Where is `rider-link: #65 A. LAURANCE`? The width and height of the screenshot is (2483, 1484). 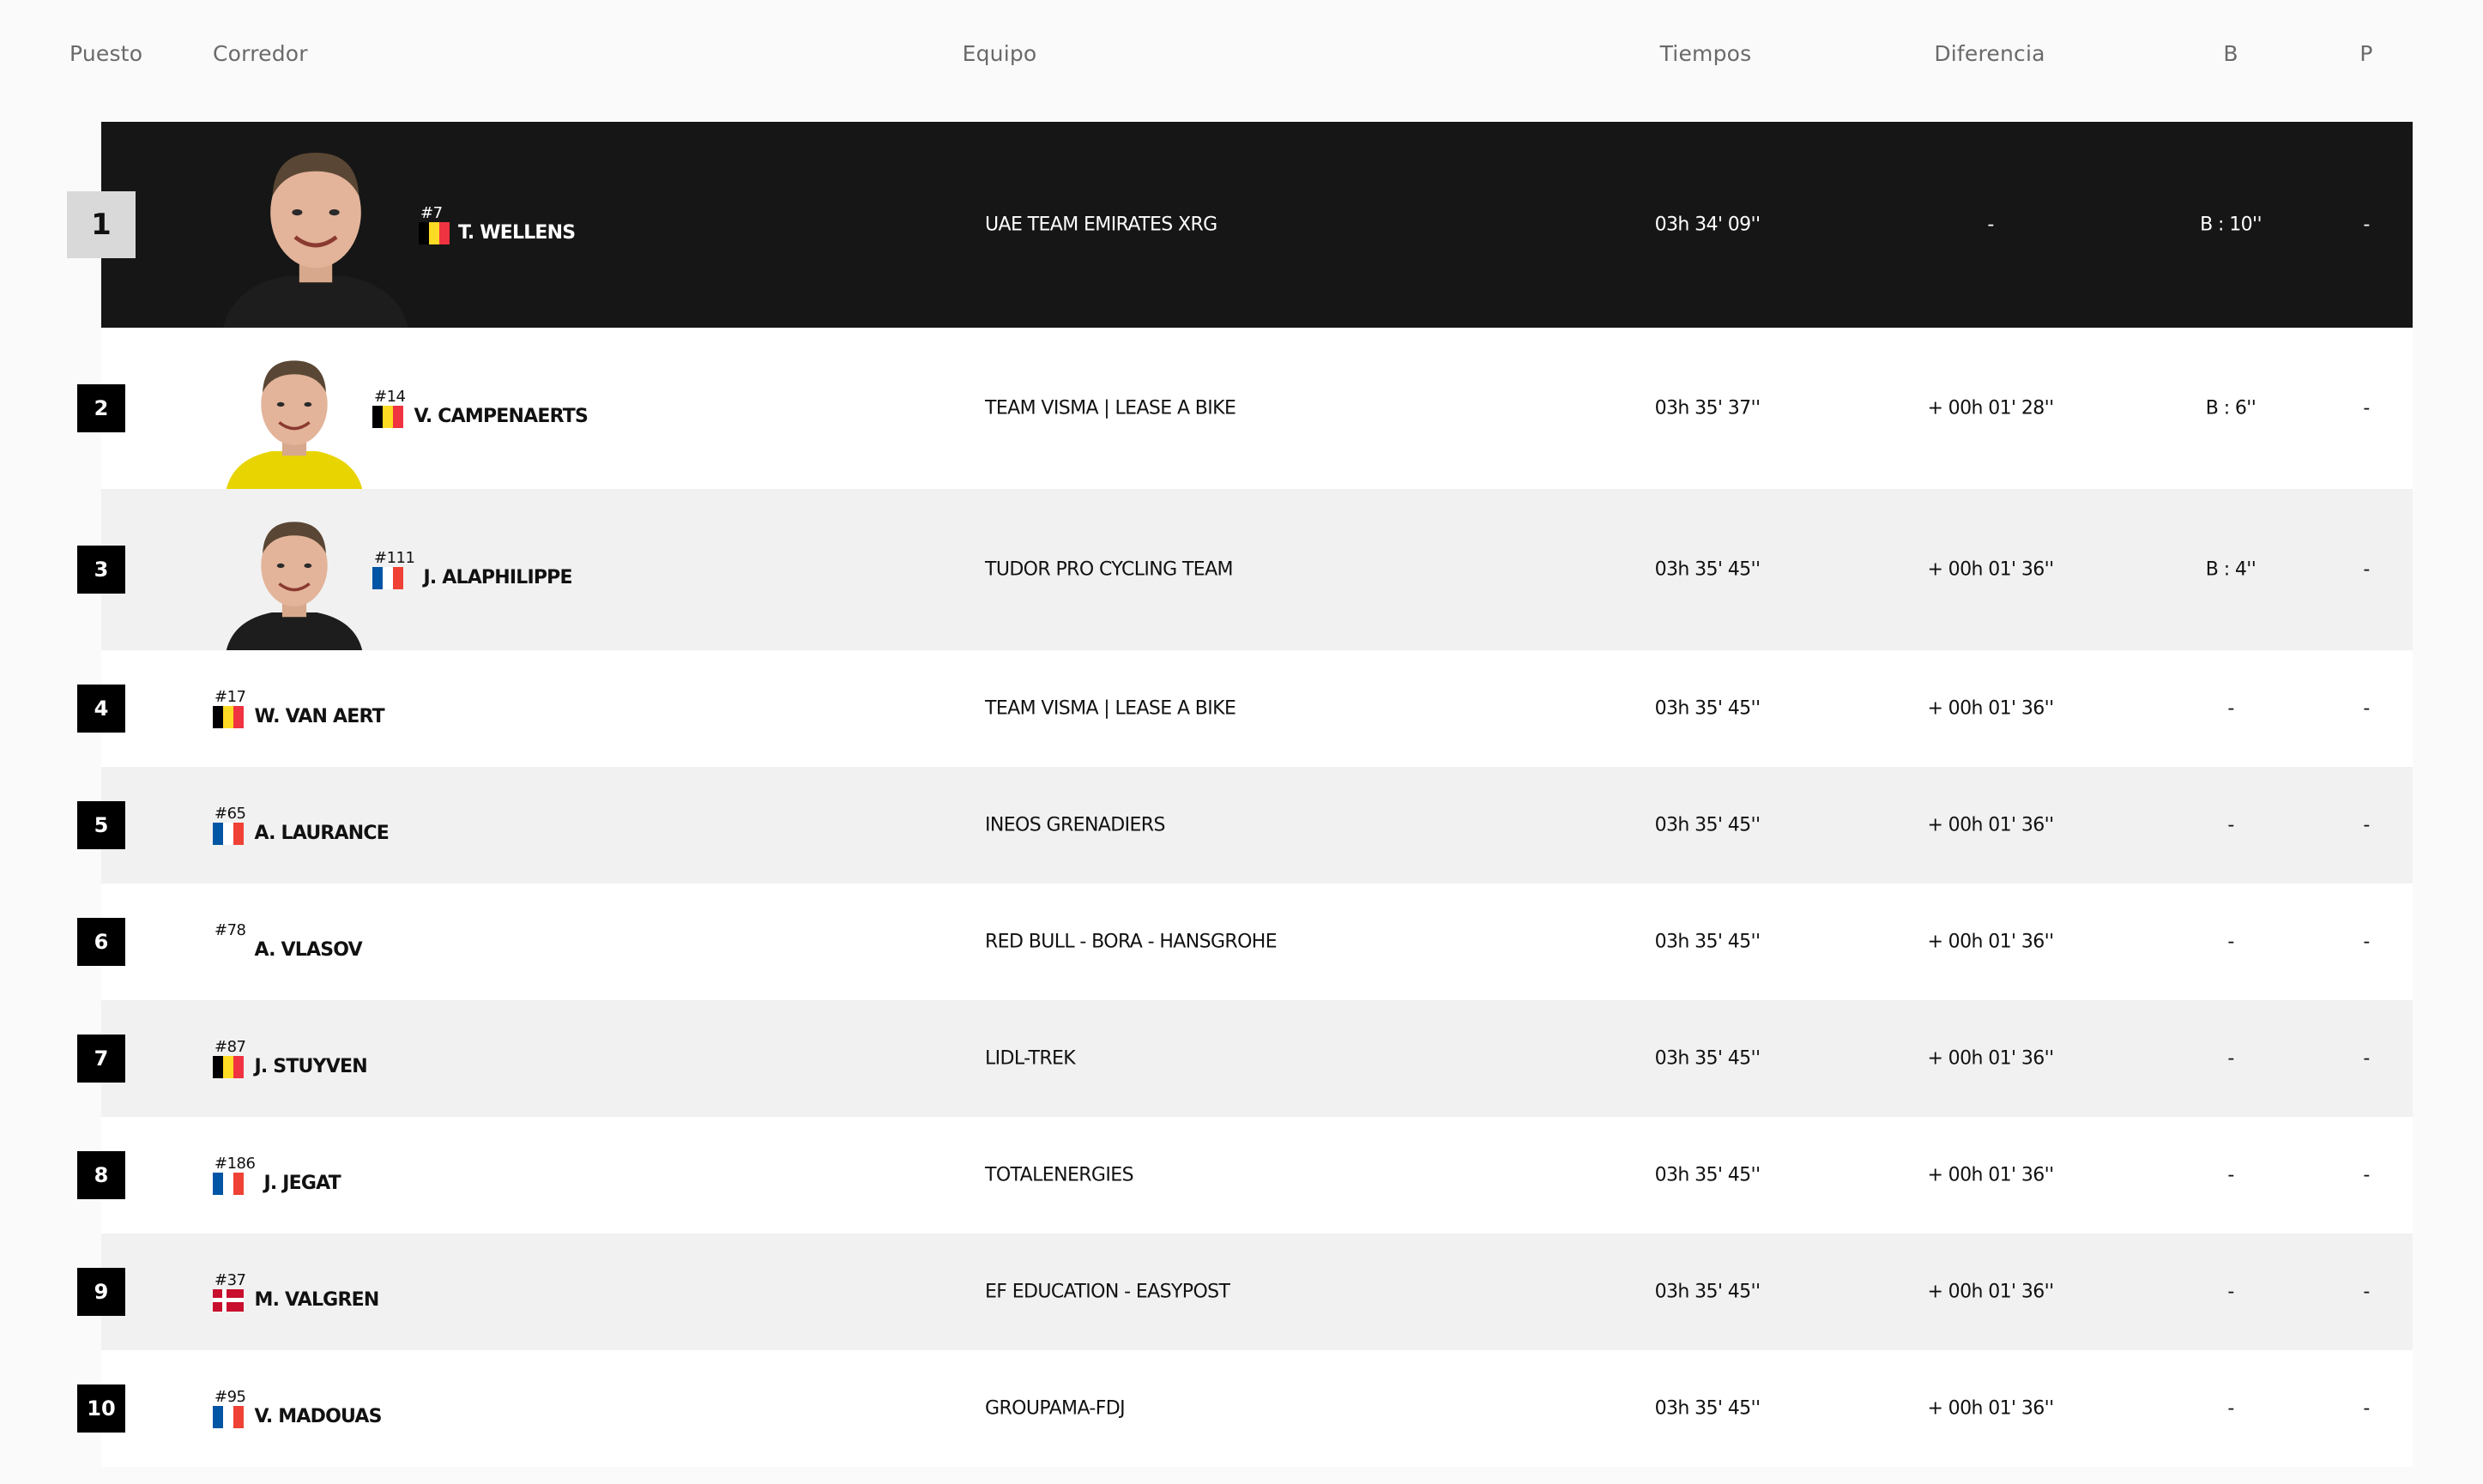 rider-link: #65 A. LAURANCE is located at coordinates (301, 825).